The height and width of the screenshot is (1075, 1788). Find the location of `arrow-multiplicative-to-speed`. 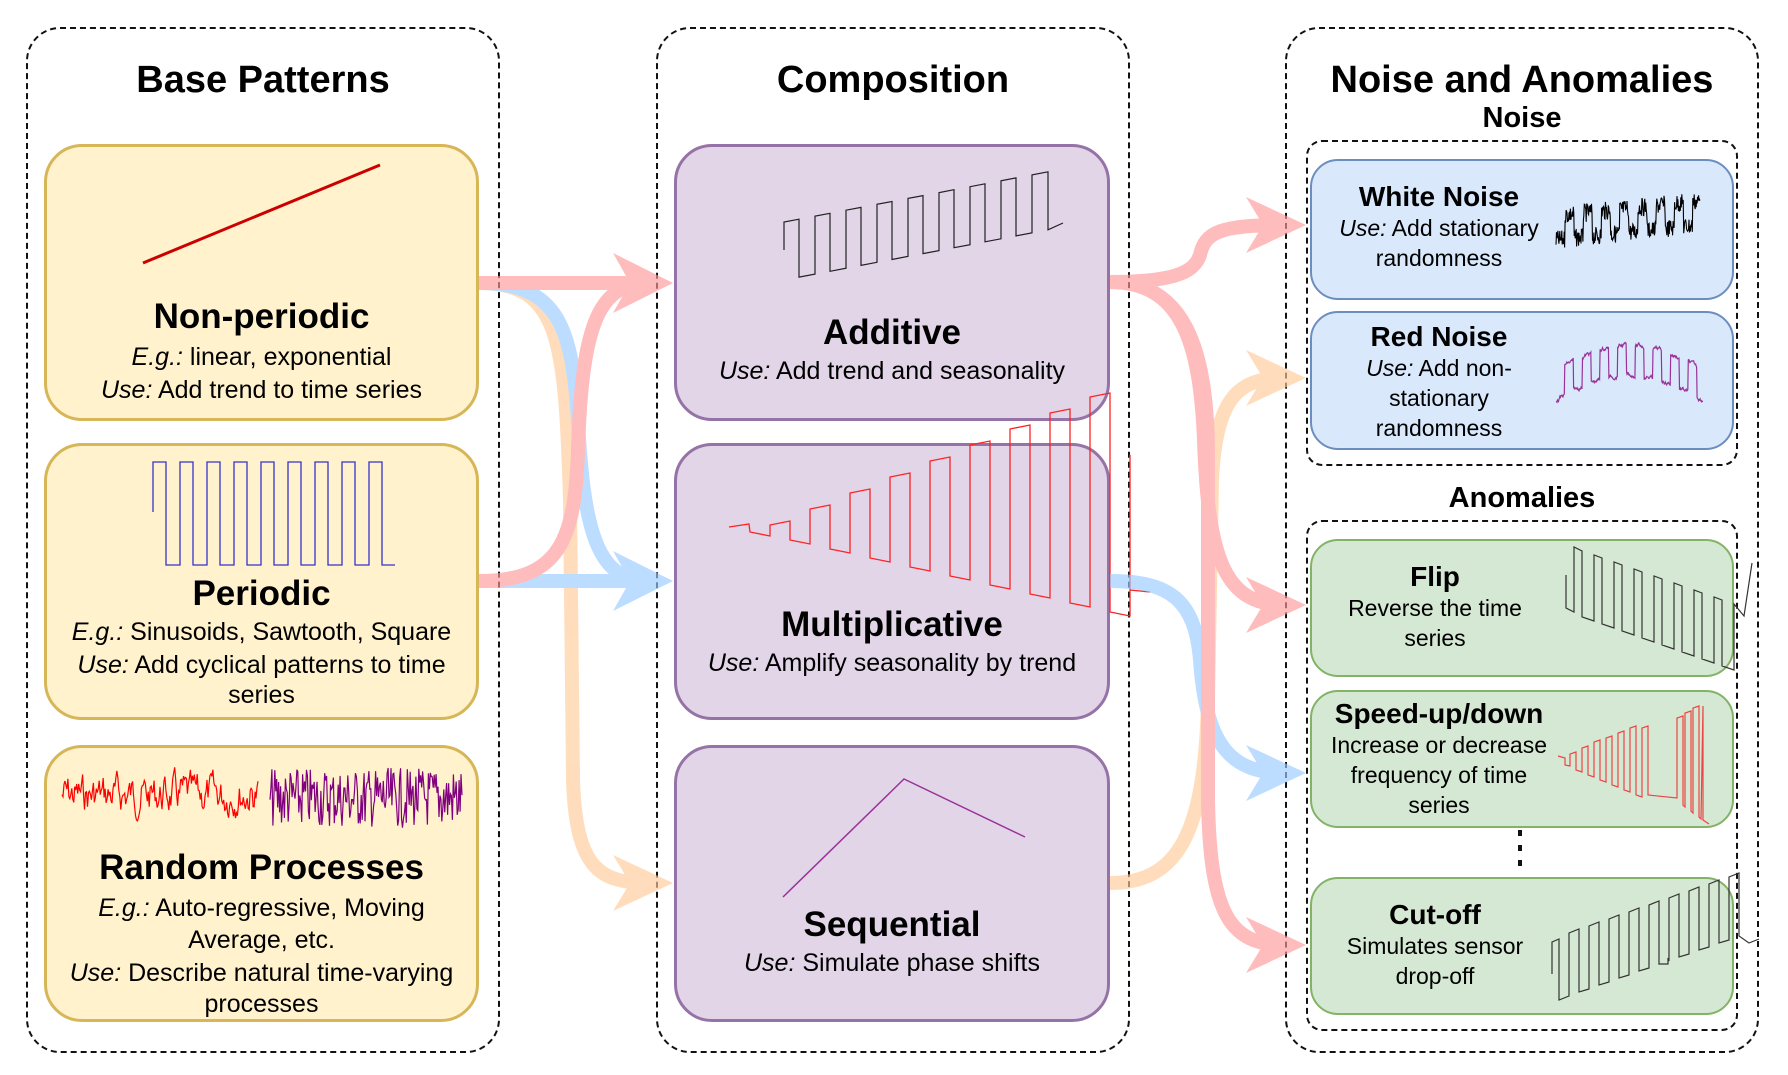

arrow-multiplicative-to-speed is located at coordinates (1197, 677).